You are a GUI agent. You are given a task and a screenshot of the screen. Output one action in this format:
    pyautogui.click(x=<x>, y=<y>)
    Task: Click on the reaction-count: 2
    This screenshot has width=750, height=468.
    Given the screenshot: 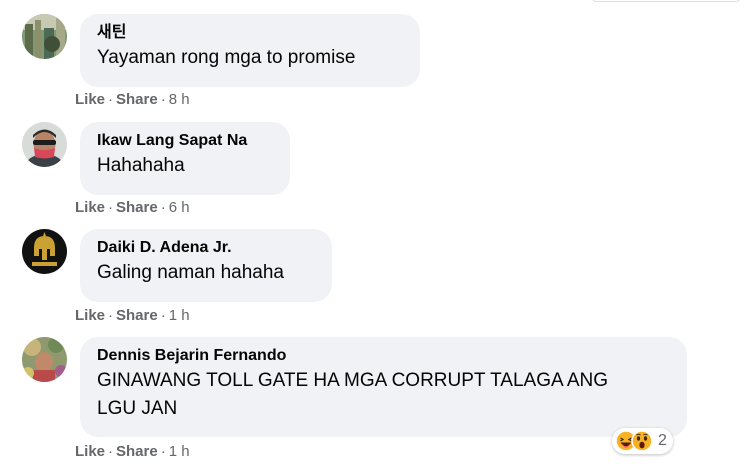 What is the action you would take?
    pyautogui.click(x=662, y=440)
    